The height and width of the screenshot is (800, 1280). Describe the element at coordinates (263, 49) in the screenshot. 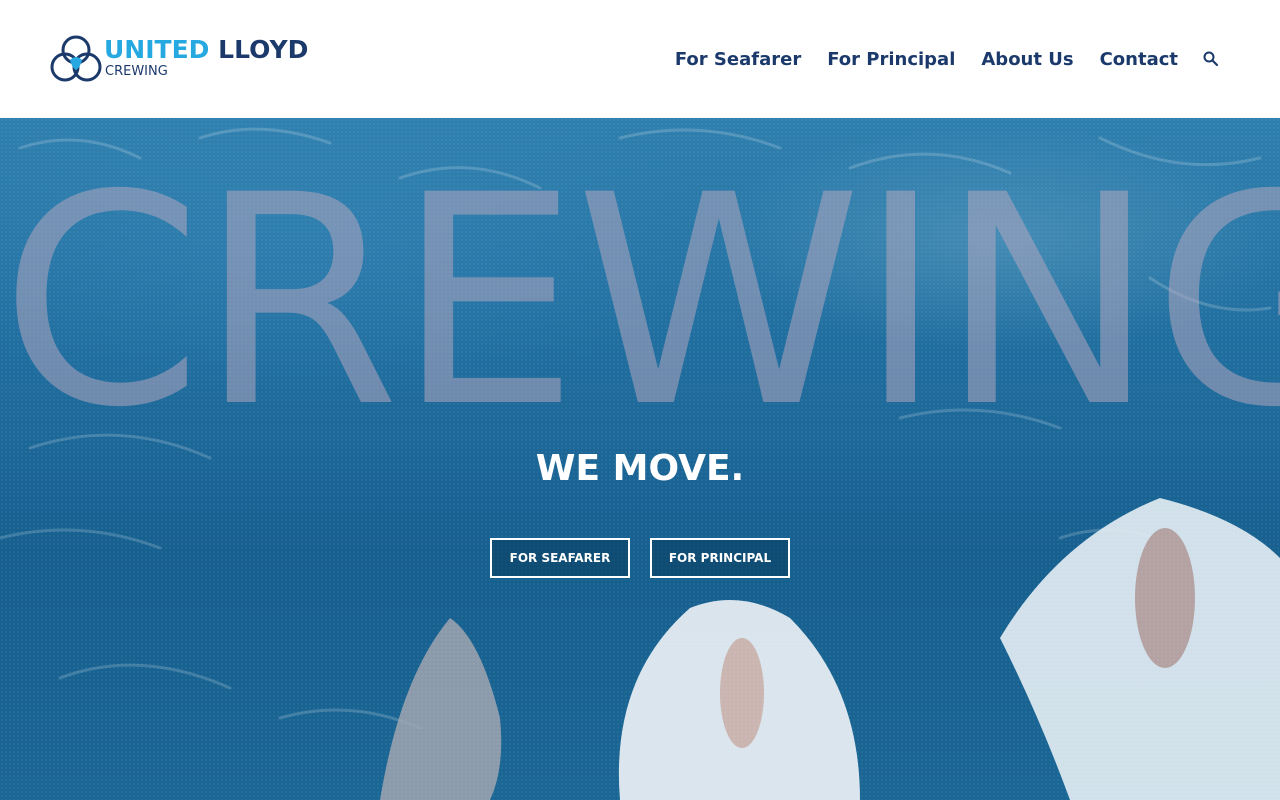

I see `brand-name-part2: LLOYD` at that location.